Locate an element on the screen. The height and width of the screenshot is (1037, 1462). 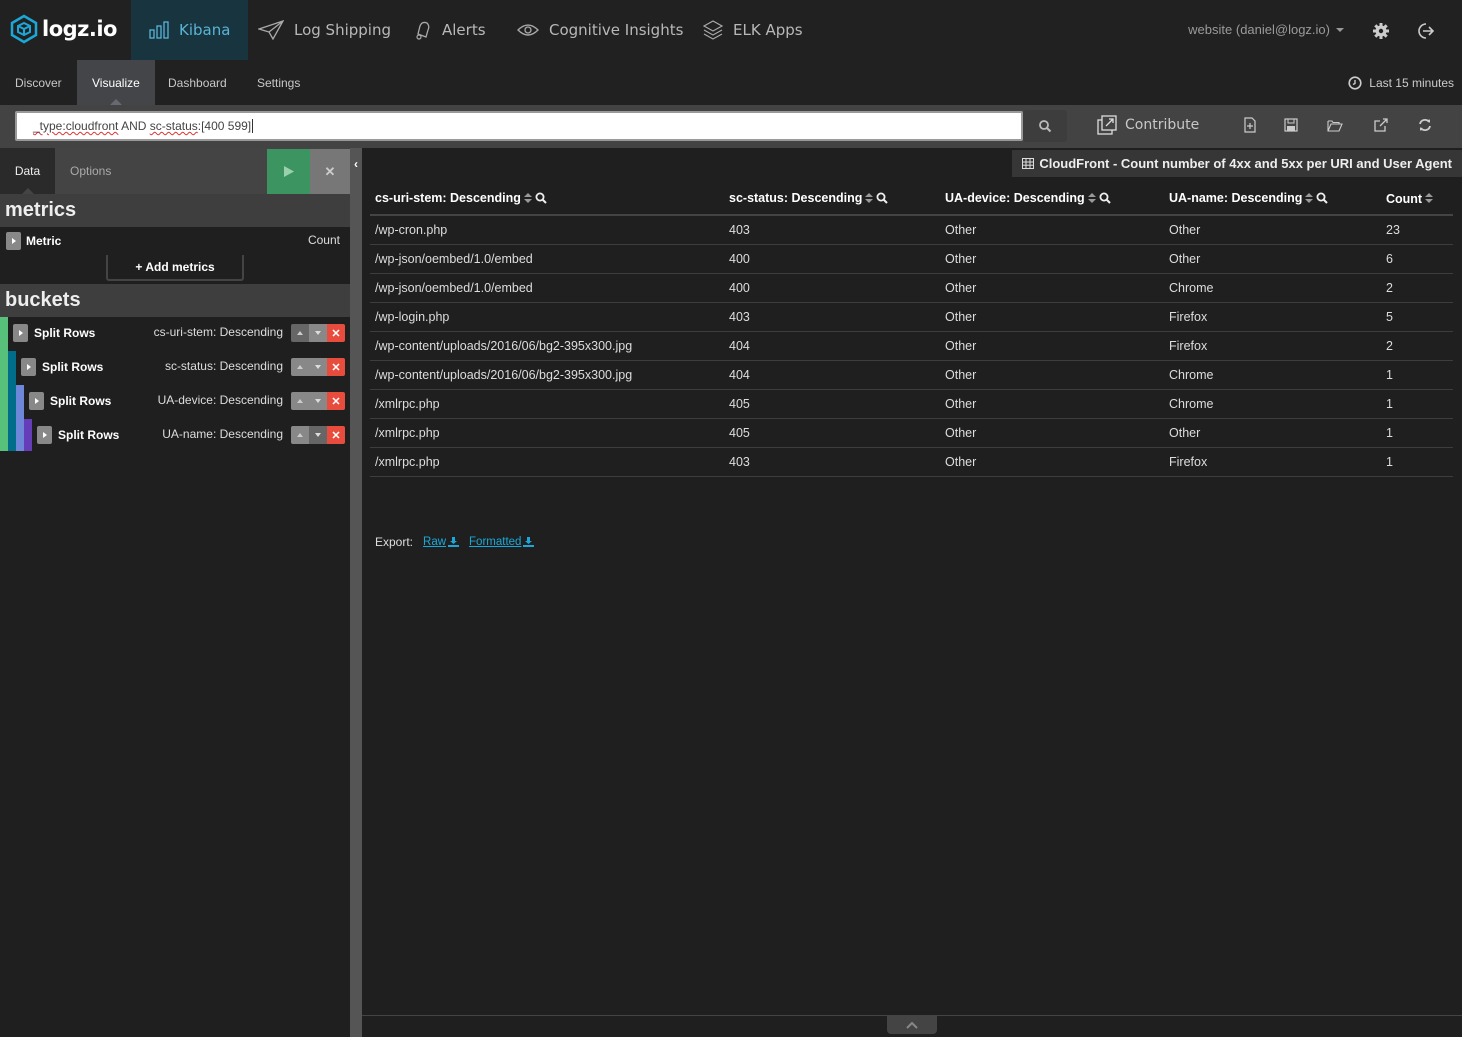
apply-changes-button is located at coordinates (288, 171).